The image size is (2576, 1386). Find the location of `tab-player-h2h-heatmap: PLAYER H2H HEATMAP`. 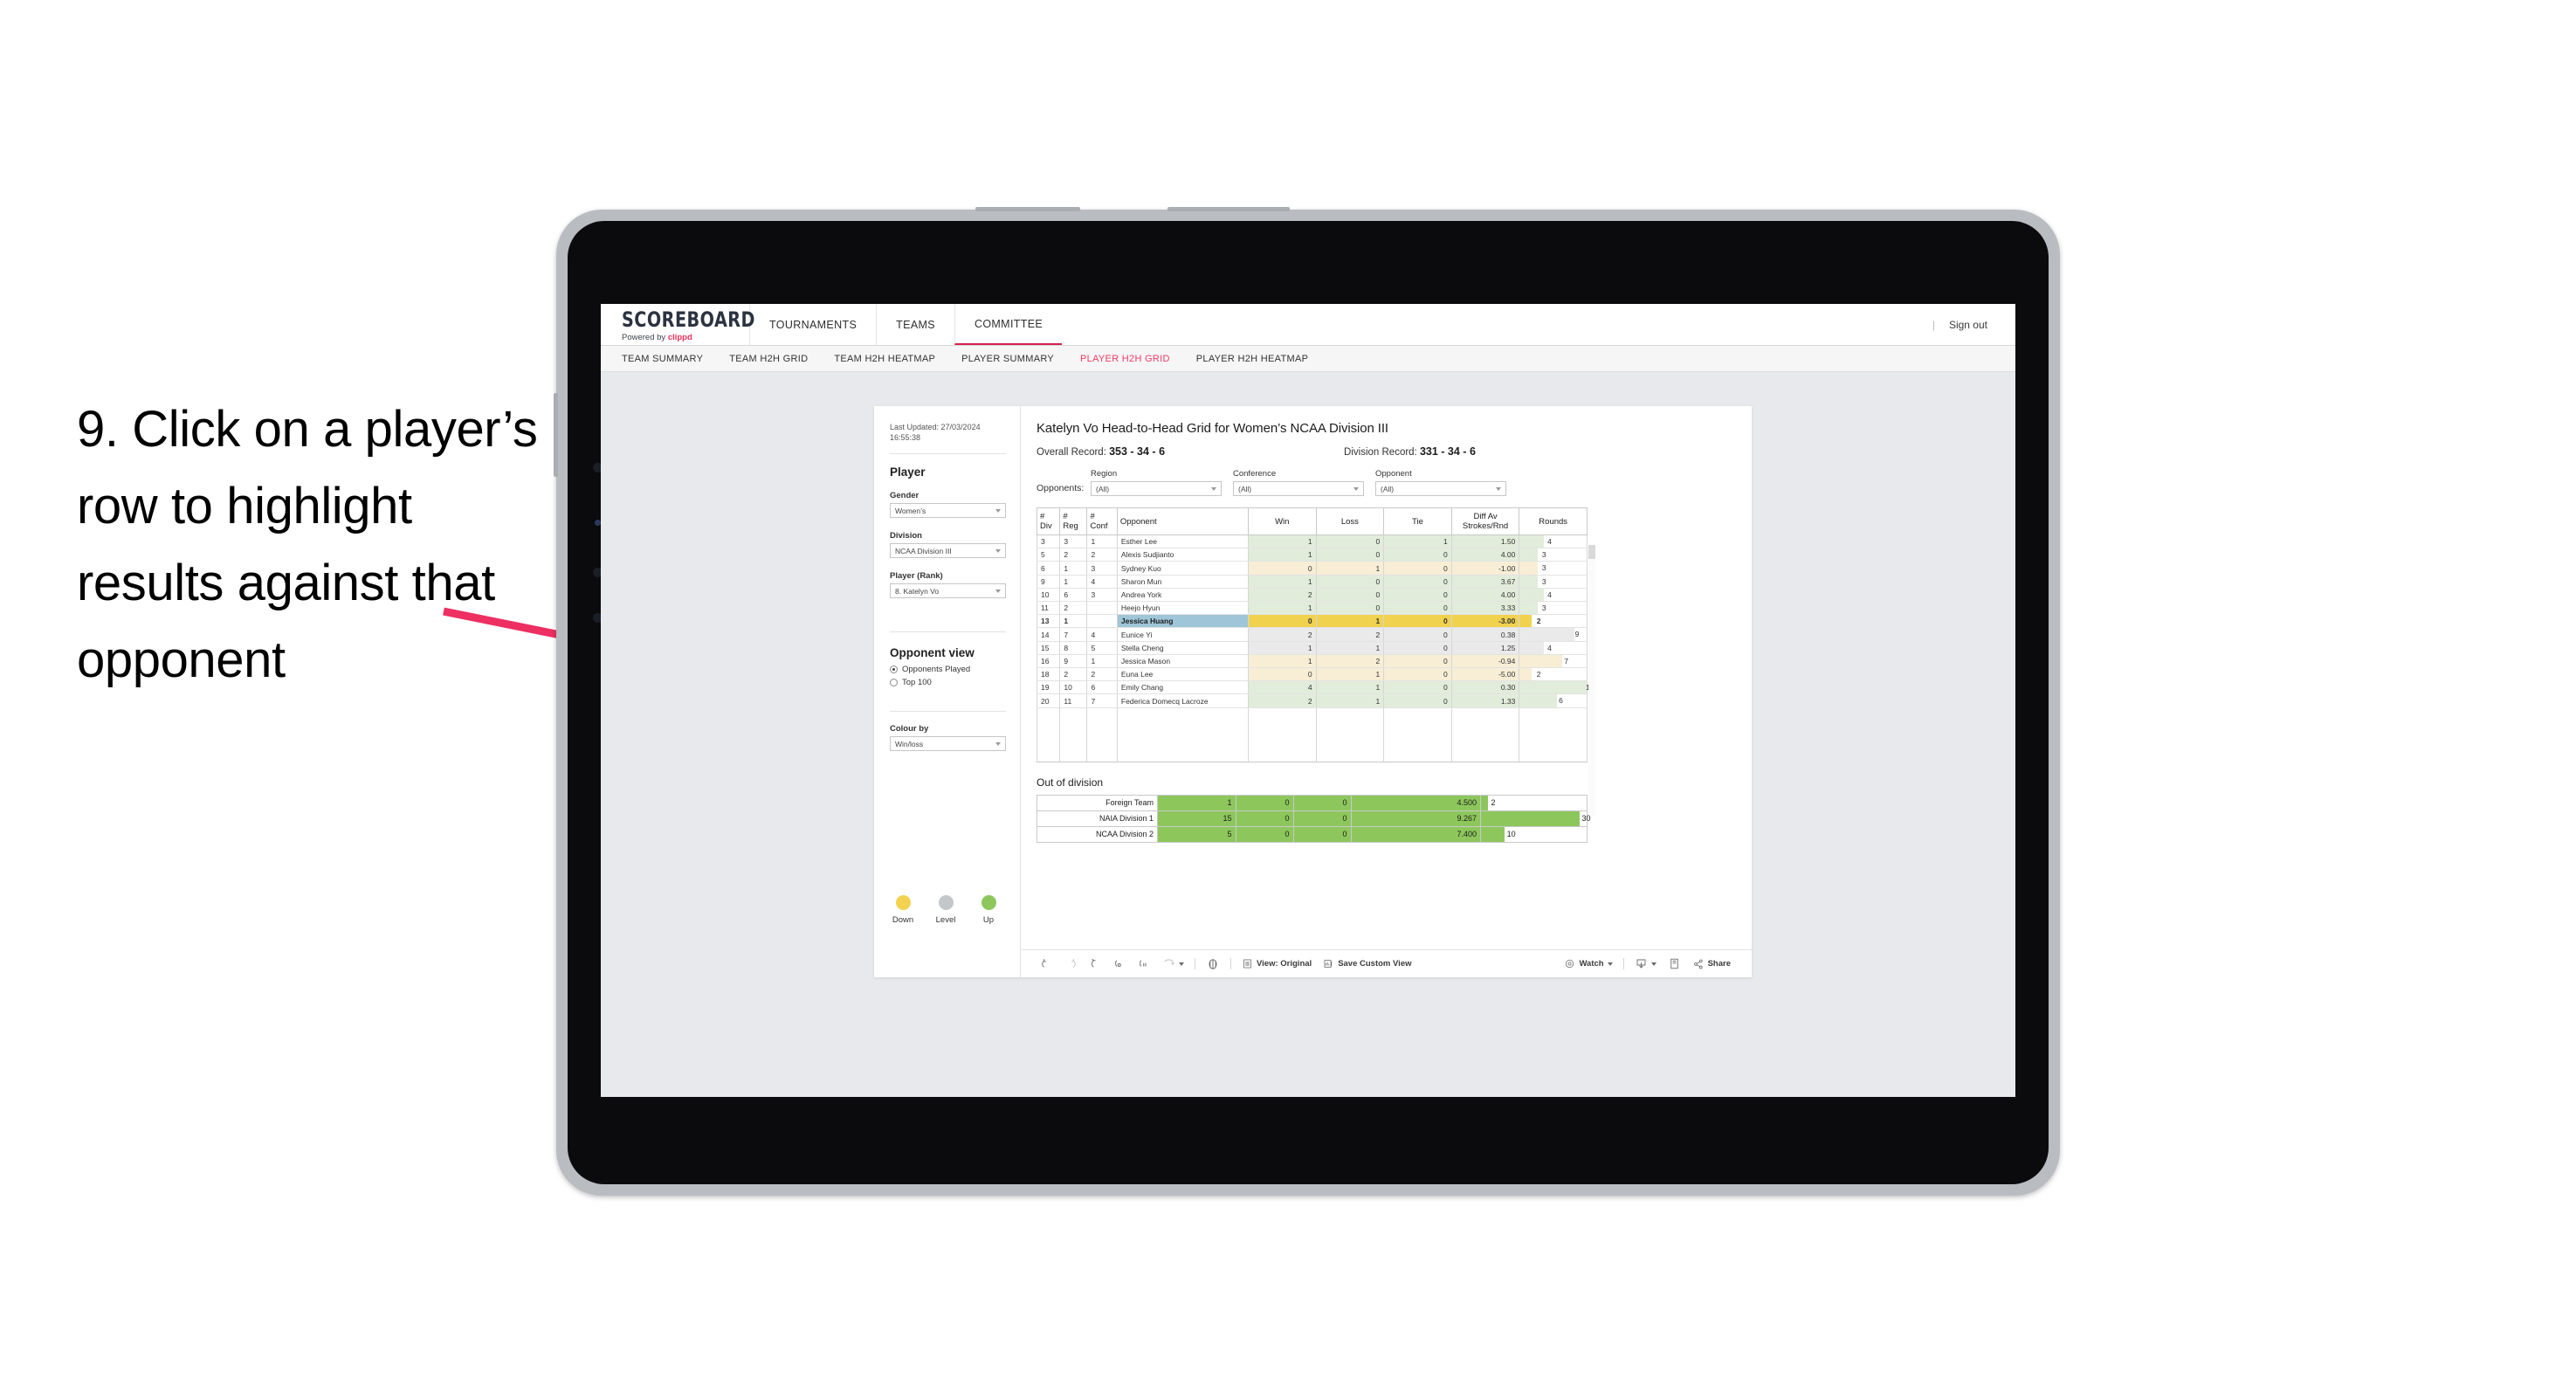

tab-player-h2h-heatmap: PLAYER H2H HEATMAP is located at coordinates (1252, 359).